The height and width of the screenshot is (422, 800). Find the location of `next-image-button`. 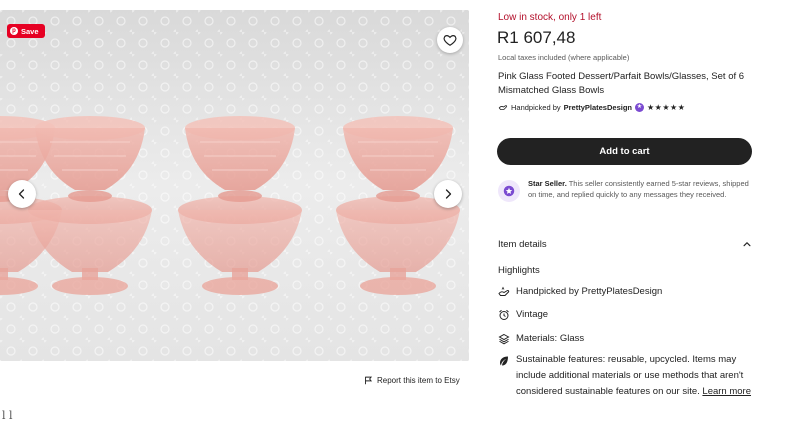

next-image-button is located at coordinates (448, 194).